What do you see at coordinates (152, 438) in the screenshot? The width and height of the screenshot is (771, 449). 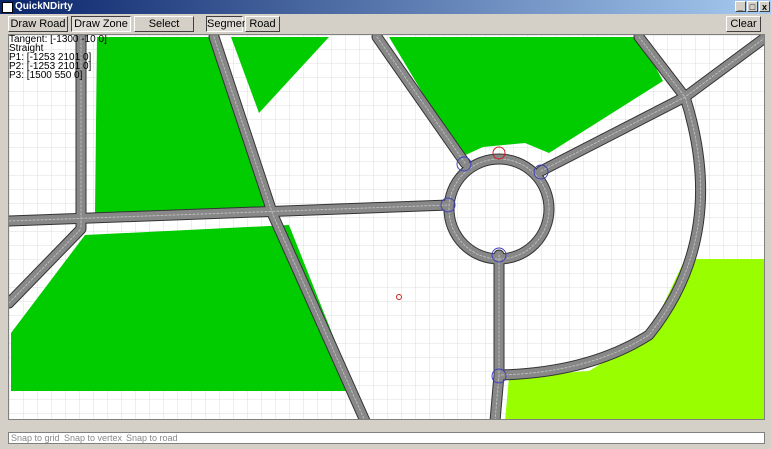 I see `snap-road-option: Snap to road` at bounding box center [152, 438].